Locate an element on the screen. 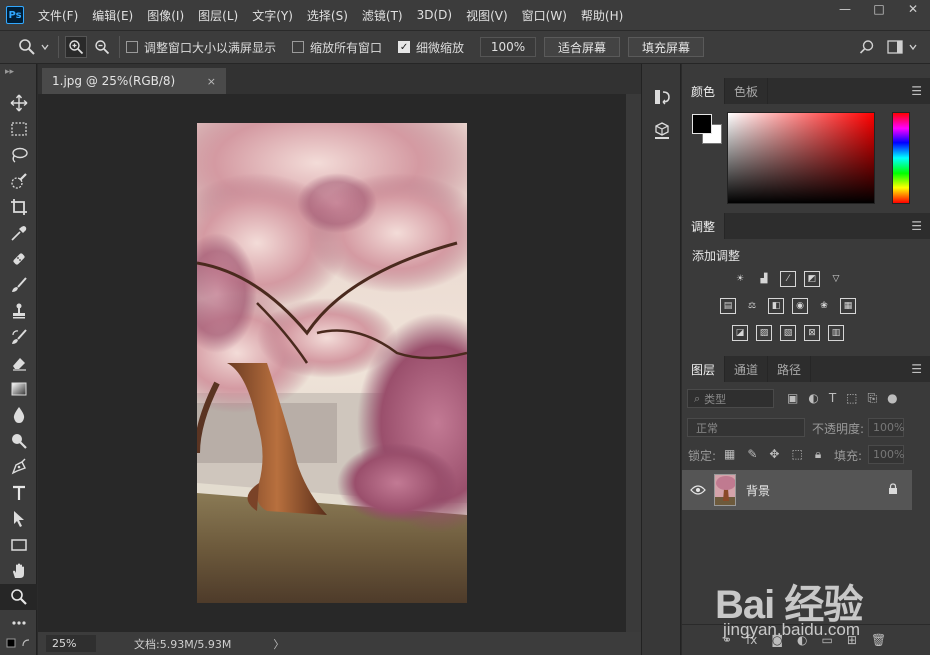  crop-icon is located at coordinates (18, 207).